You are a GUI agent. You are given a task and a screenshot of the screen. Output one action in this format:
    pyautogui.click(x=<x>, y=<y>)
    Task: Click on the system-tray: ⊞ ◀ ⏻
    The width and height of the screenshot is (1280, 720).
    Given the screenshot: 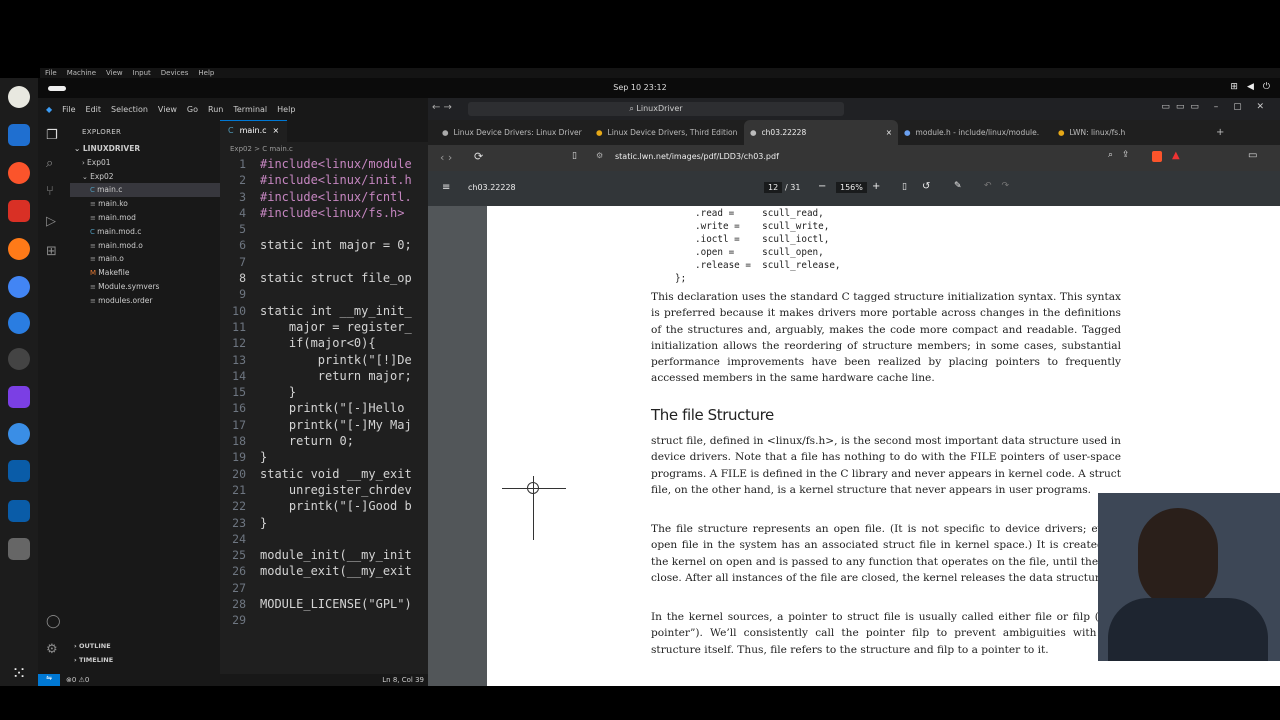 What is the action you would take?
    pyautogui.click(x=1250, y=87)
    